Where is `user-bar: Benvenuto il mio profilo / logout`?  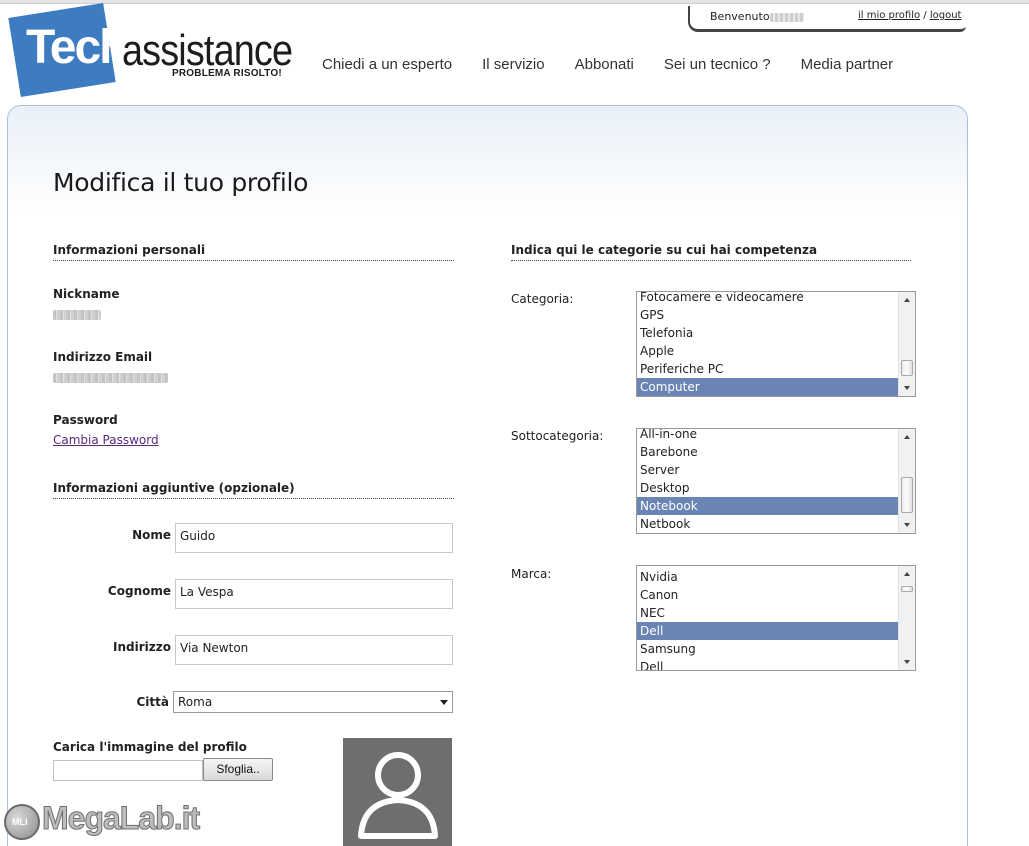 user-bar: Benvenuto il mio profilo / logout is located at coordinates (827, 19).